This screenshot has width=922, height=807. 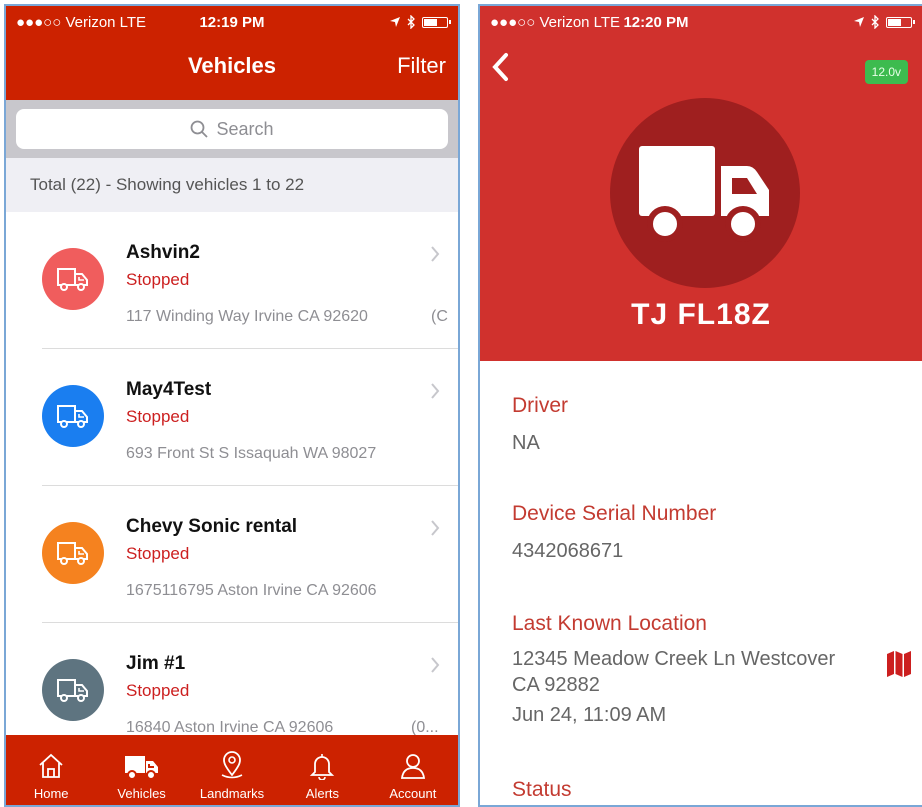 What do you see at coordinates (247, 316) in the screenshot?
I see `vehicle-address: 117 Winding Way Irvine CA 92620` at bounding box center [247, 316].